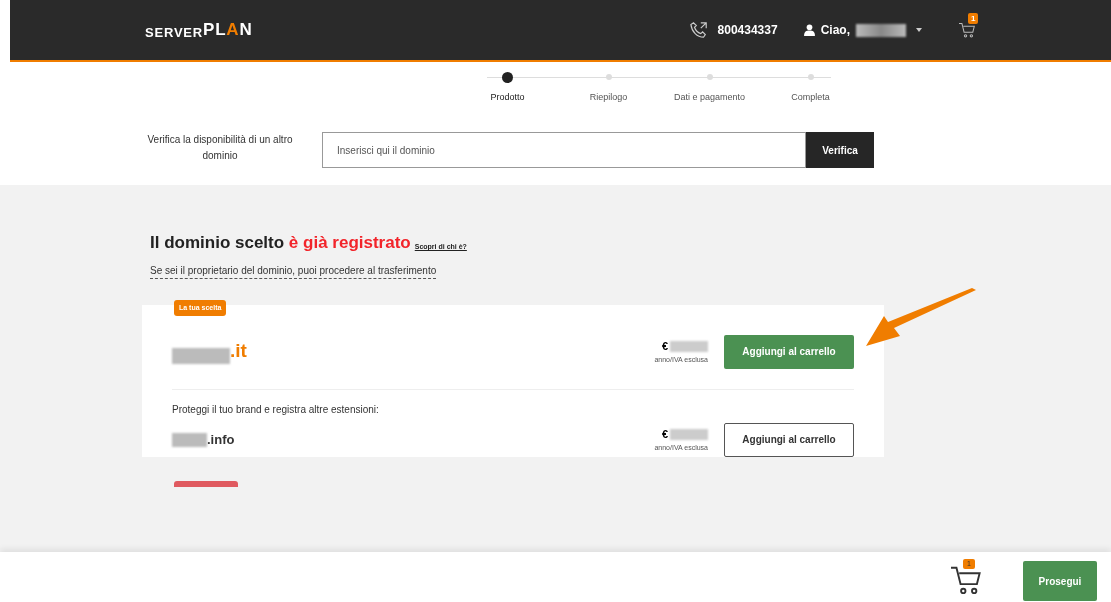  What do you see at coordinates (840, 150) in the screenshot?
I see `verify-button: Verifica` at bounding box center [840, 150].